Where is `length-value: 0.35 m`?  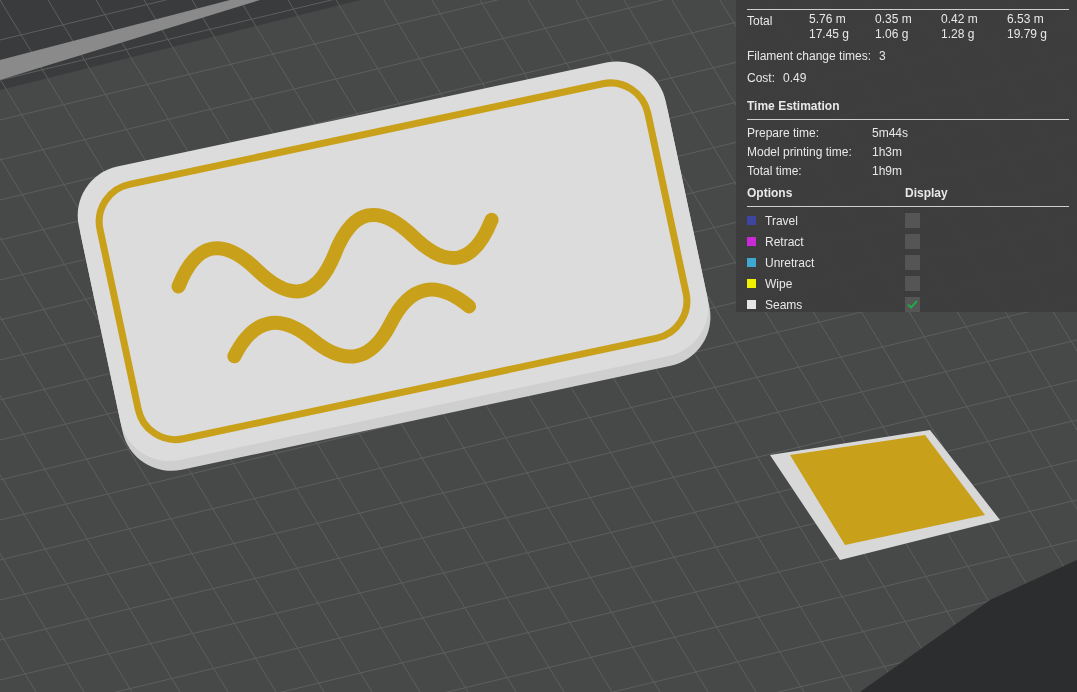 length-value: 0.35 m is located at coordinates (894, 19).